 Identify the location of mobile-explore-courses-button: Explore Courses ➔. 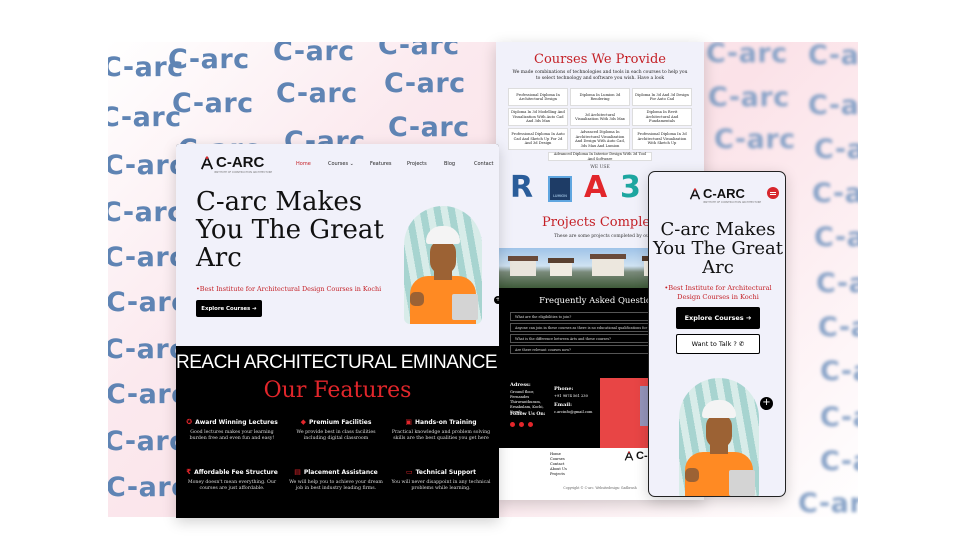
(718, 318).